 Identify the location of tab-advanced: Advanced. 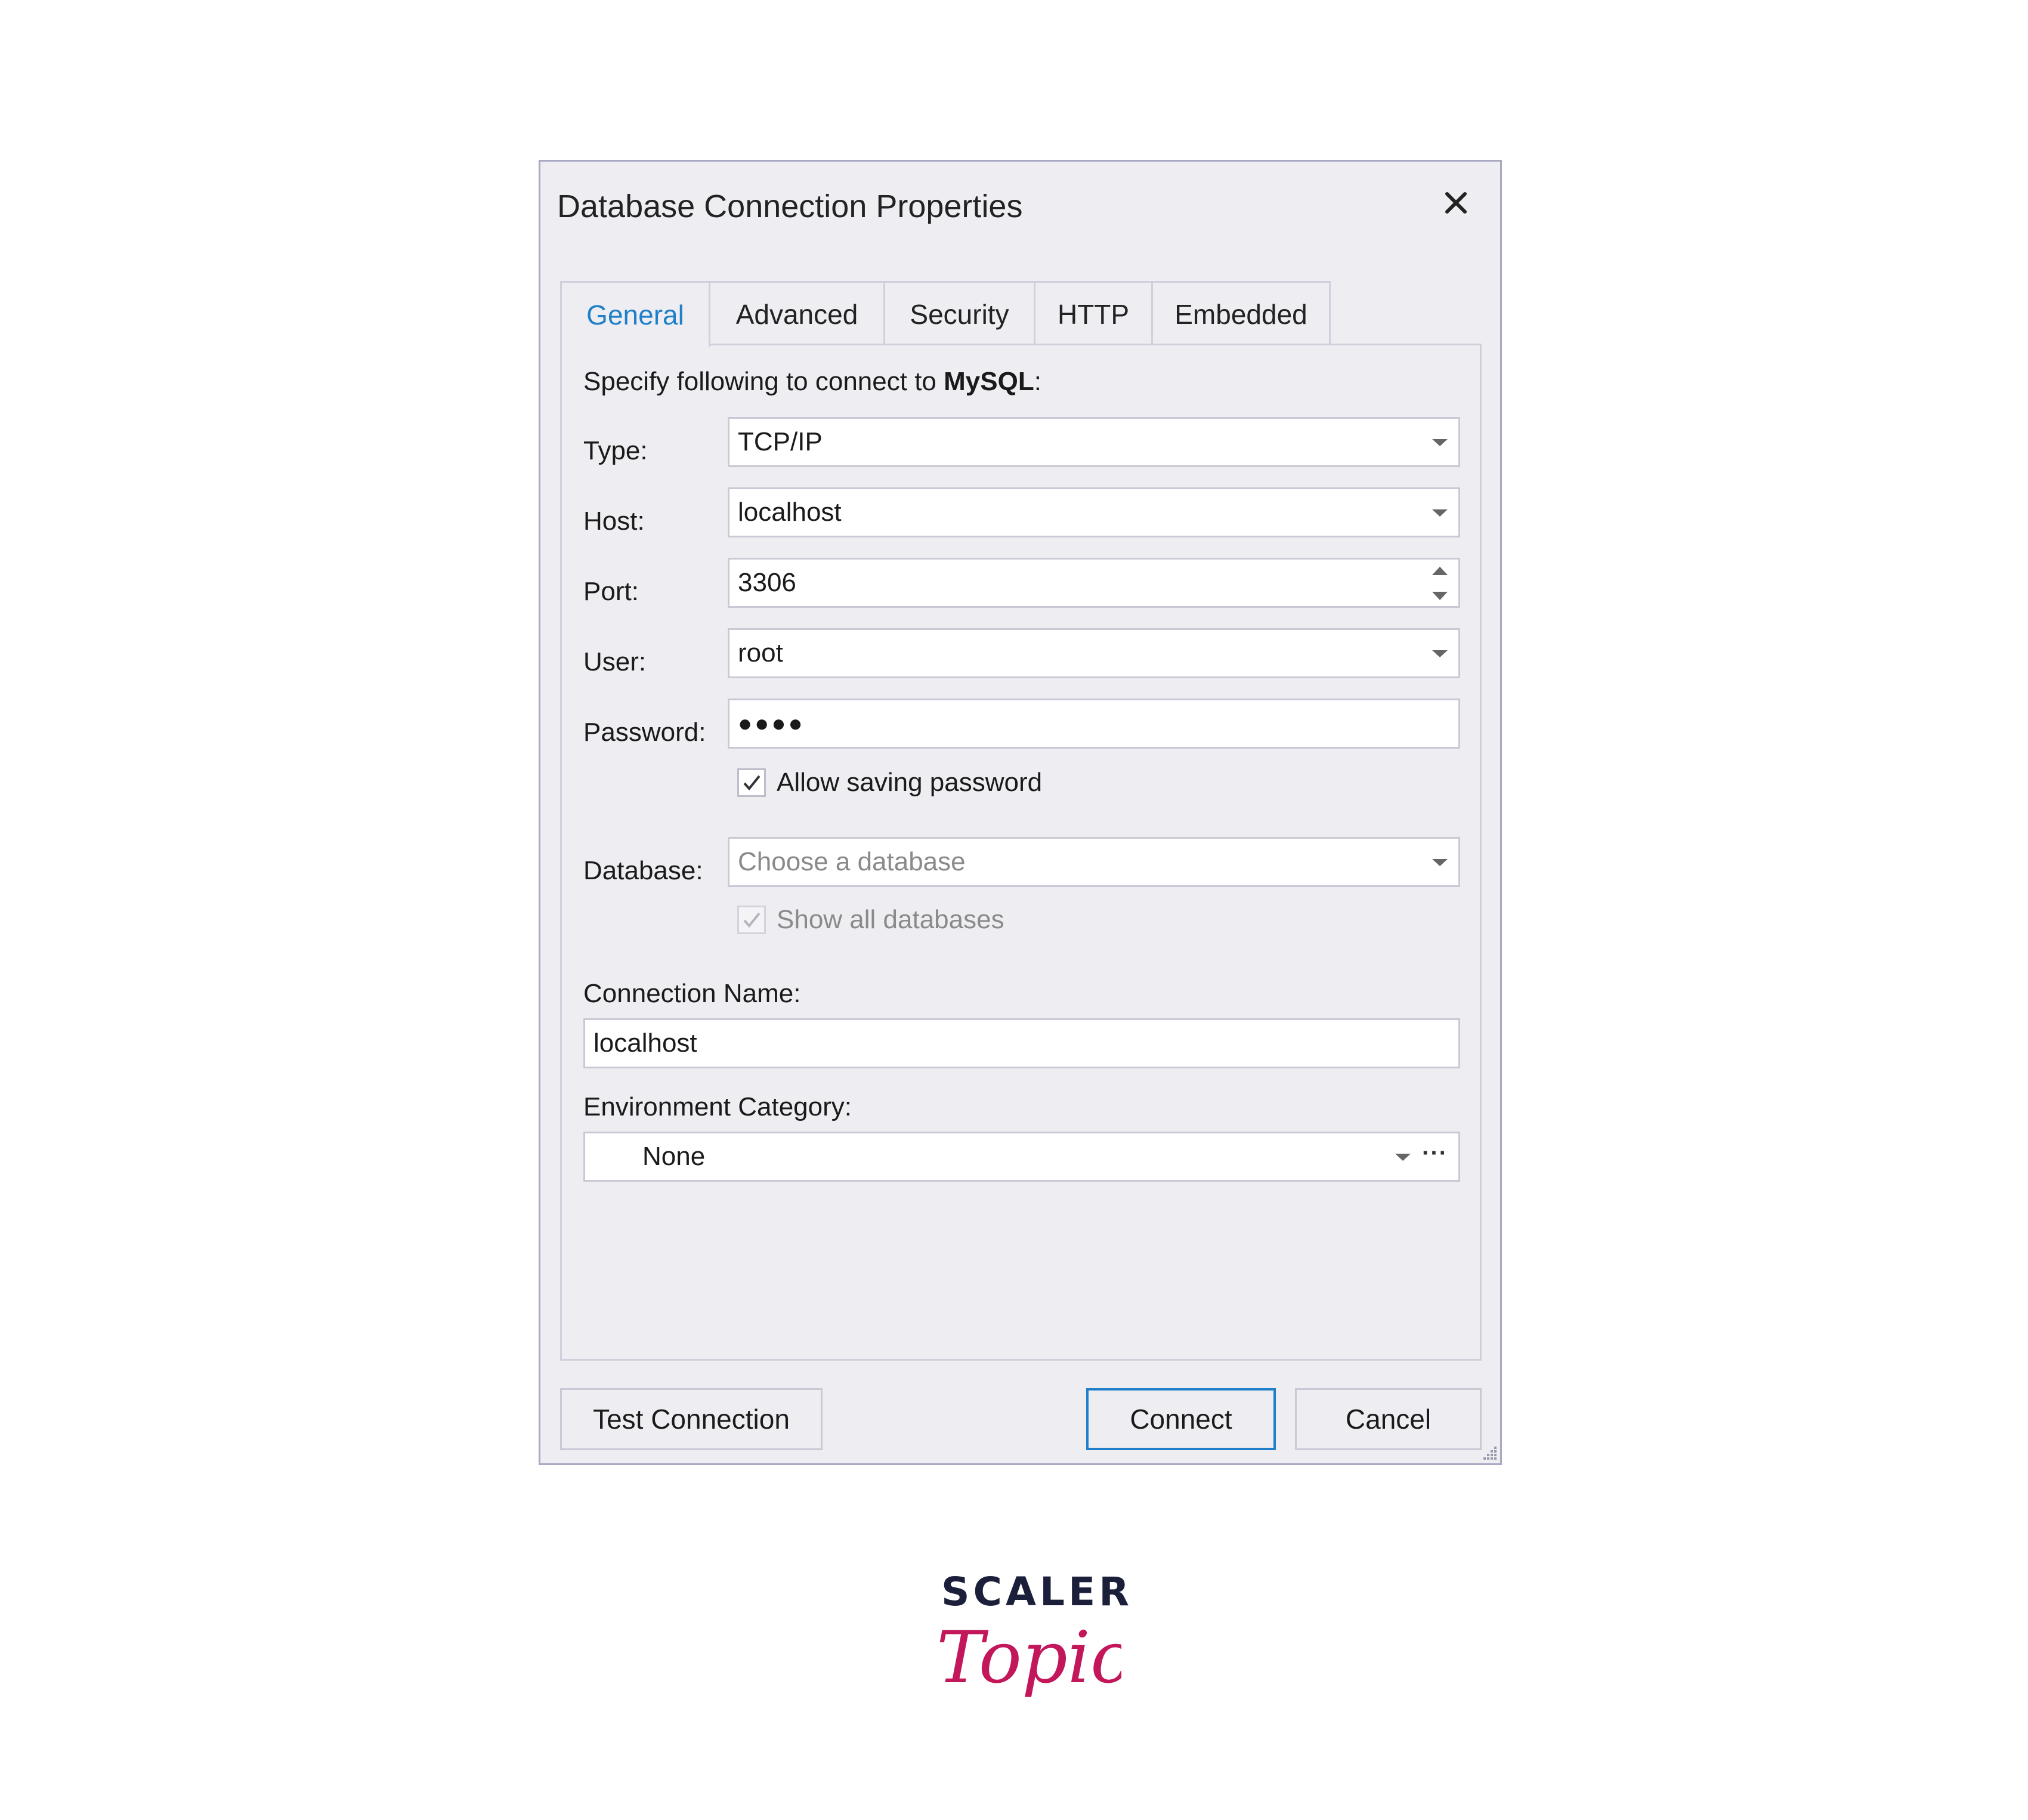
(797, 313).